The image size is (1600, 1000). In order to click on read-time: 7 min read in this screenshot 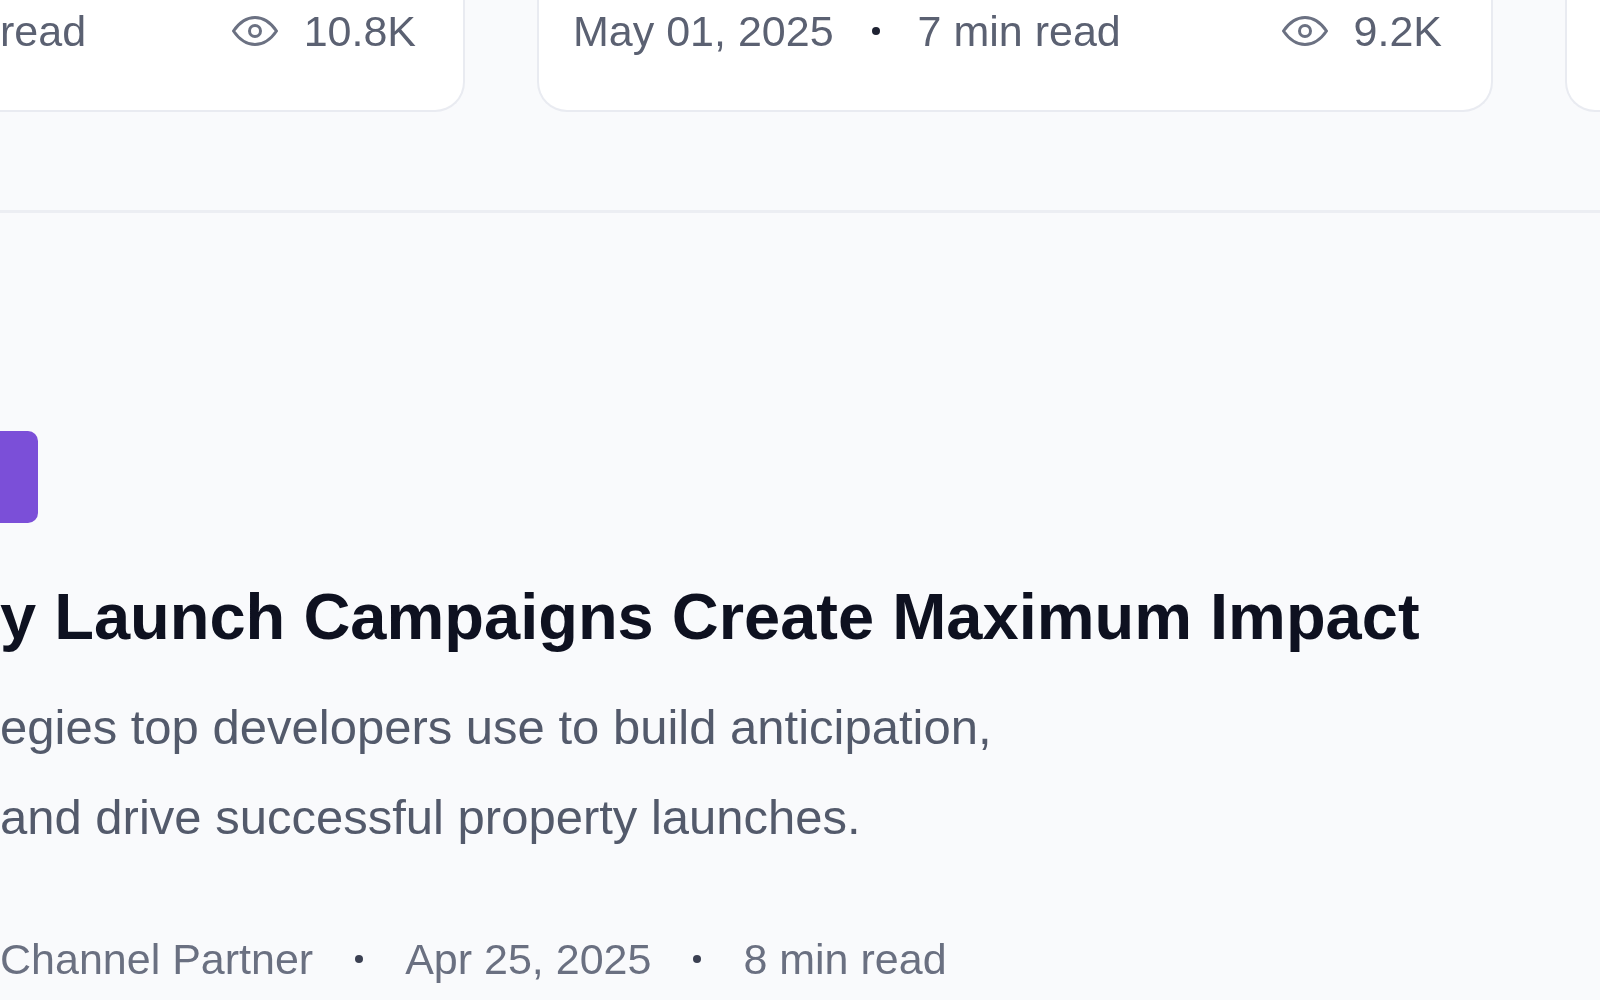, I will do `click(1019, 31)`.